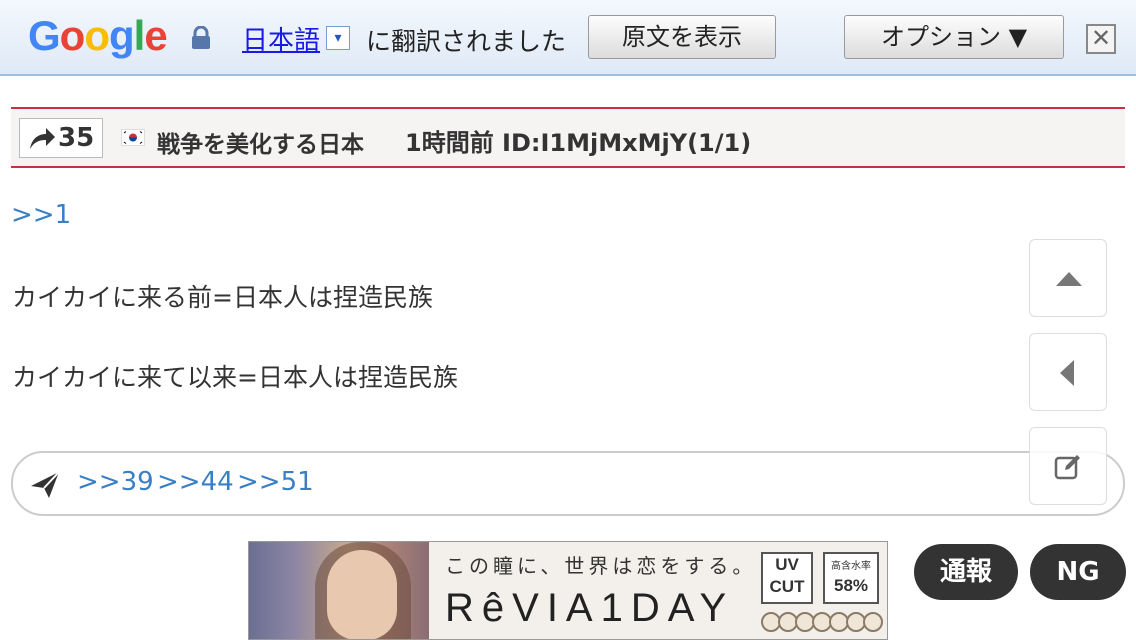 Image resolution: width=1136 pixels, height=640 pixels. Describe the element at coordinates (1101, 39) in the screenshot. I see `close-icon: ✕` at that location.